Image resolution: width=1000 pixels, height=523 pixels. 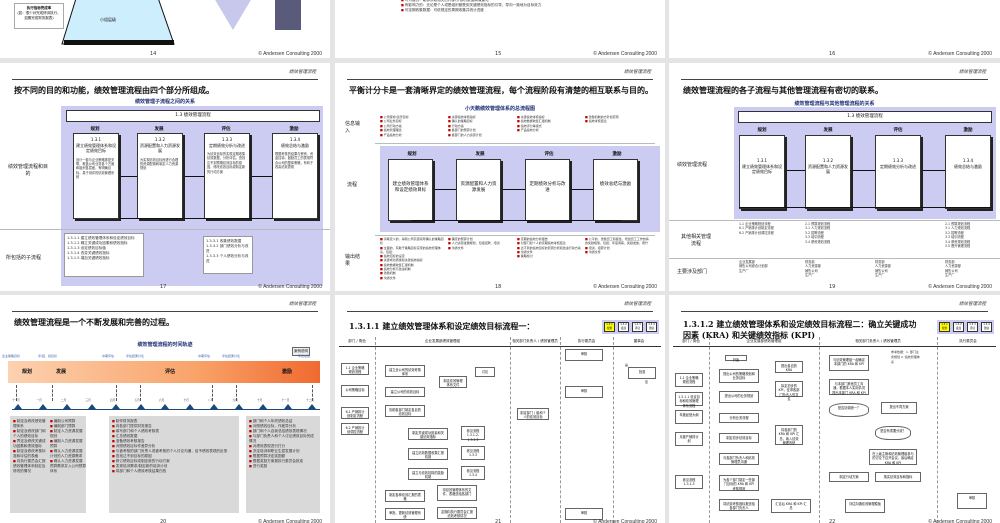 What do you see at coordinates (473, 434) in the screenshot?
I see `flow-box: 参见流程 1.3.1.2-1.3.1.5` at bounding box center [473, 434].